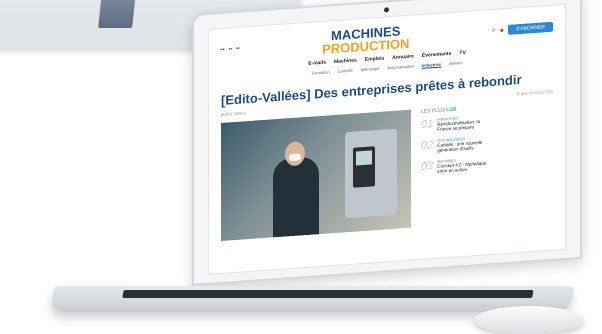  Describe the element at coordinates (502, 30) in the screenshot. I see `user-icon: ●` at that location.